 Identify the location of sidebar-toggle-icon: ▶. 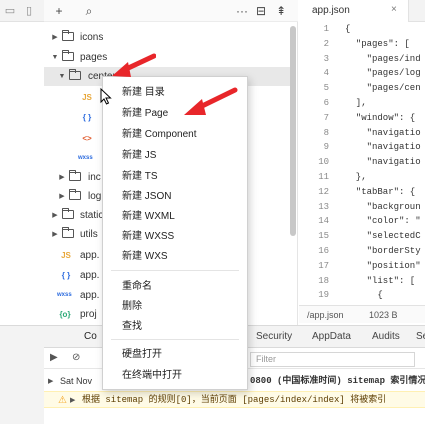
(54, 357).